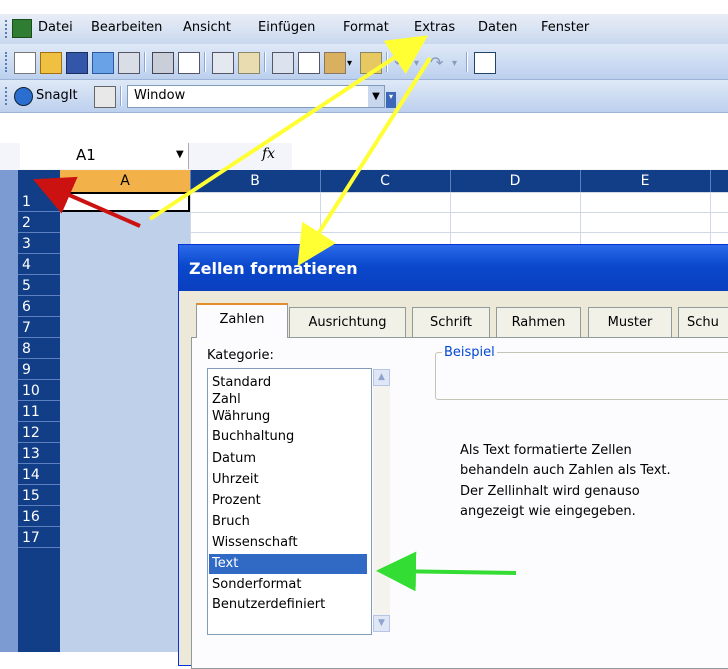 This screenshot has height=669, width=728. I want to click on yellow-arrow-to-format, so click(288, 128).